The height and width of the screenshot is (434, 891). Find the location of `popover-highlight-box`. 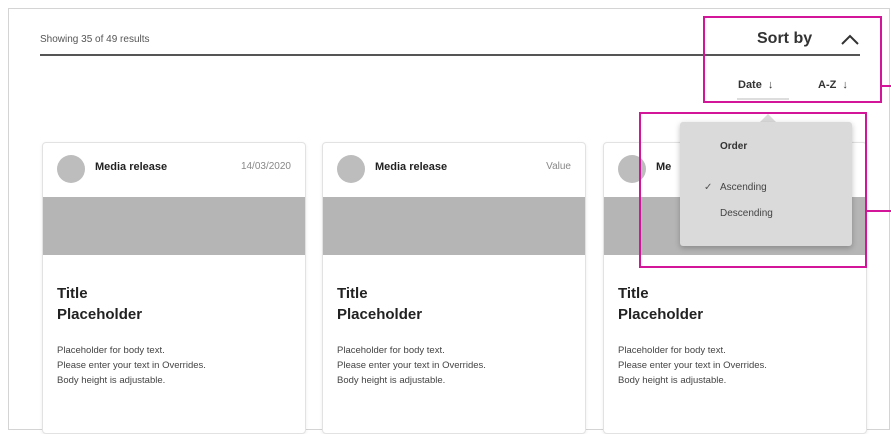

popover-highlight-box is located at coordinates (753, 190).